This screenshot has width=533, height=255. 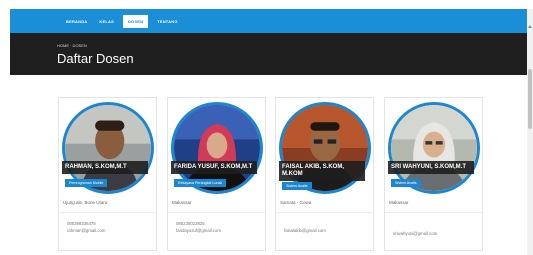 What do you see at coordinates (268, 21) in the screenshot?
I see `top-navbar: BERANDA KELAS DOSEN TENTANG` at bounding box center [268, 21].